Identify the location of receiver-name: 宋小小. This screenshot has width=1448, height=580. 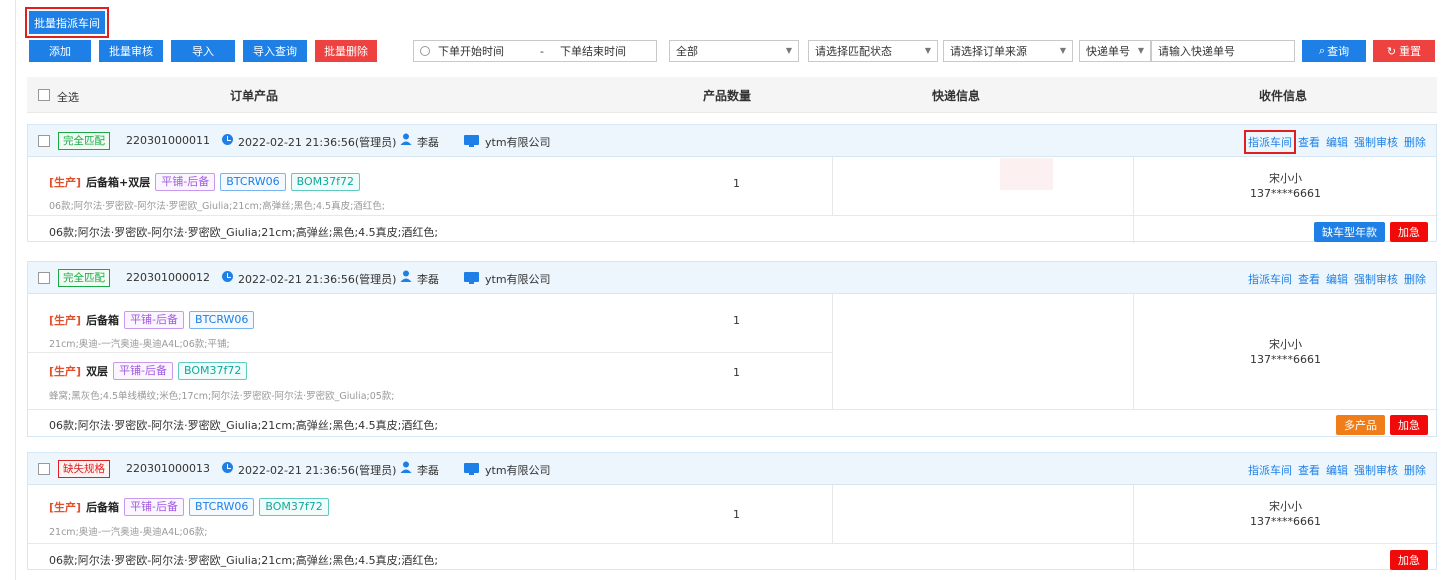
(1285, 506).